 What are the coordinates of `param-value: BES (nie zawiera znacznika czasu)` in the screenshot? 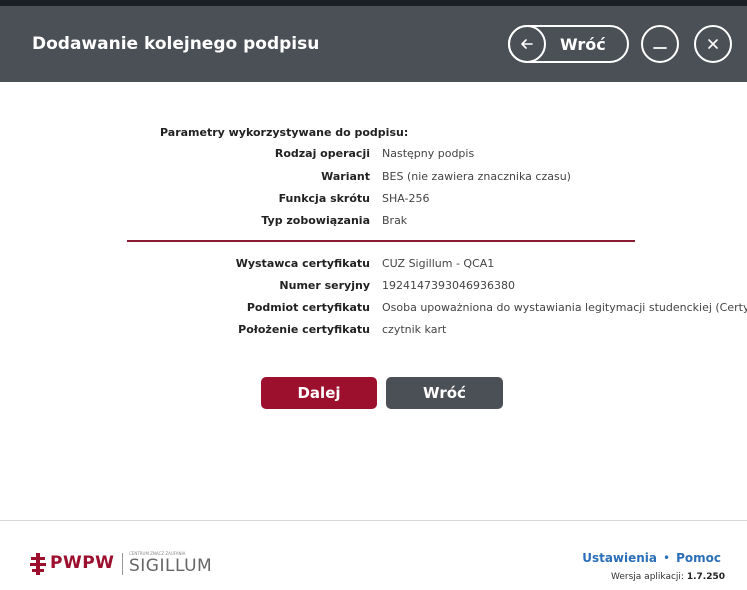 It's located at (476, 176).